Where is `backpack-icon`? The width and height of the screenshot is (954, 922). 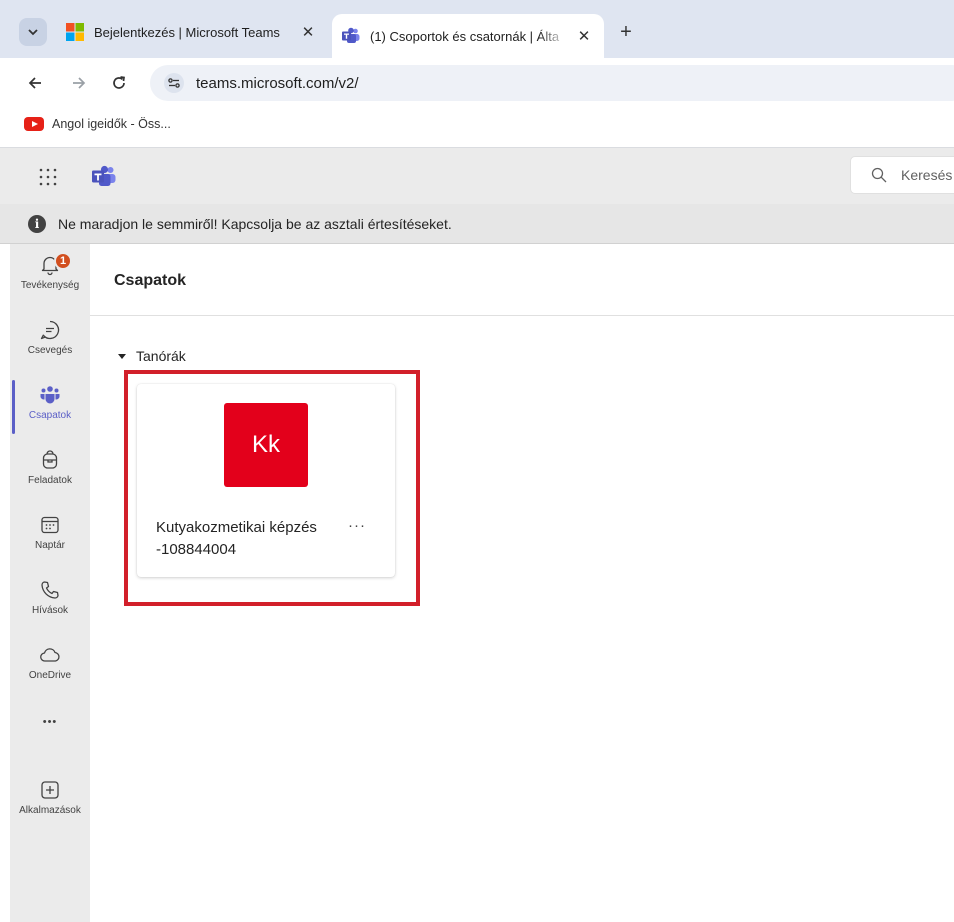
backpack-icon is located at coordinates (50, 459).